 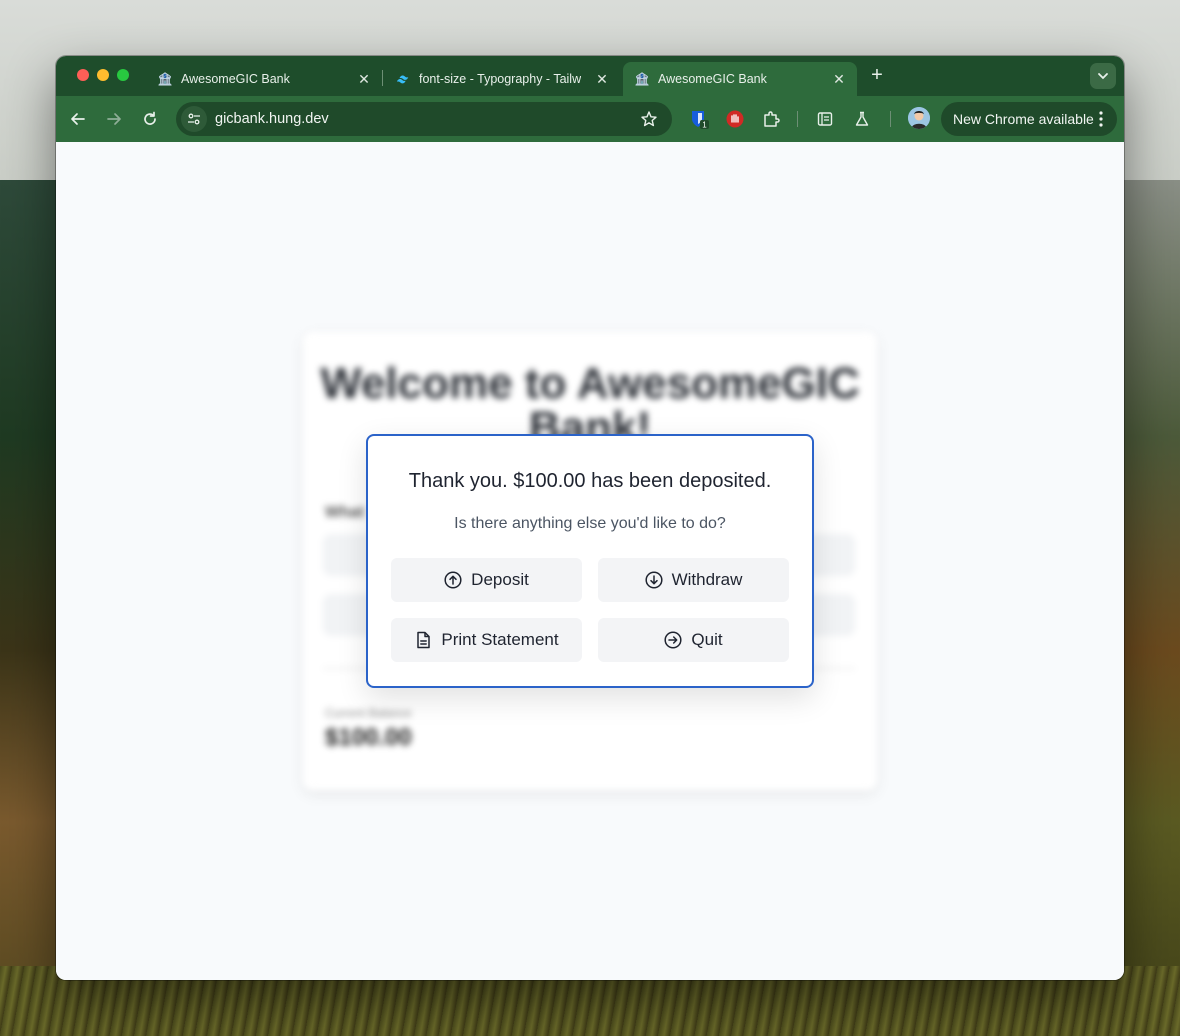 I want to click on chrome-update-button: New Chrome available, so click(x=1029, y=119).